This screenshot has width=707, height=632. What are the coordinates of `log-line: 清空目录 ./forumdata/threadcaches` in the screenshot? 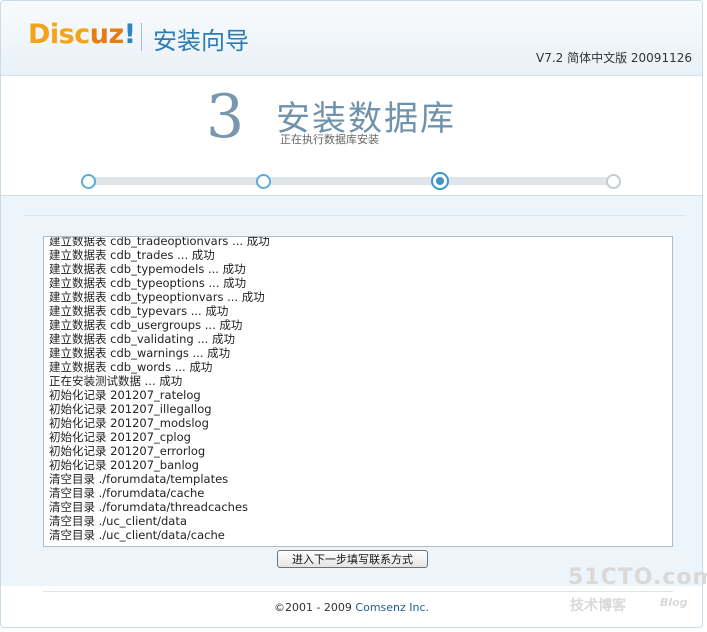 It's located at (149, 507).